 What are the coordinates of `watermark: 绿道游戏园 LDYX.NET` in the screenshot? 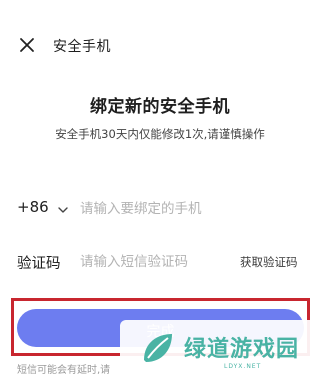 It's located at (220, 350).